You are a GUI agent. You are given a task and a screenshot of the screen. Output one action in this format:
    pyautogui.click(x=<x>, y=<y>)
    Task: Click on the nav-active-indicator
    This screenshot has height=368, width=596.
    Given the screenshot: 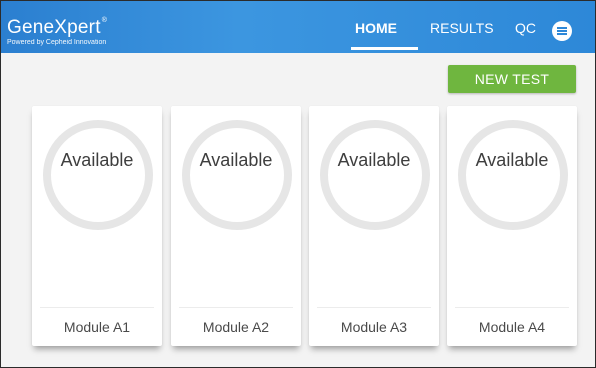 What is the action you would take?
    pyautogui.click(x=384, y=48)
    